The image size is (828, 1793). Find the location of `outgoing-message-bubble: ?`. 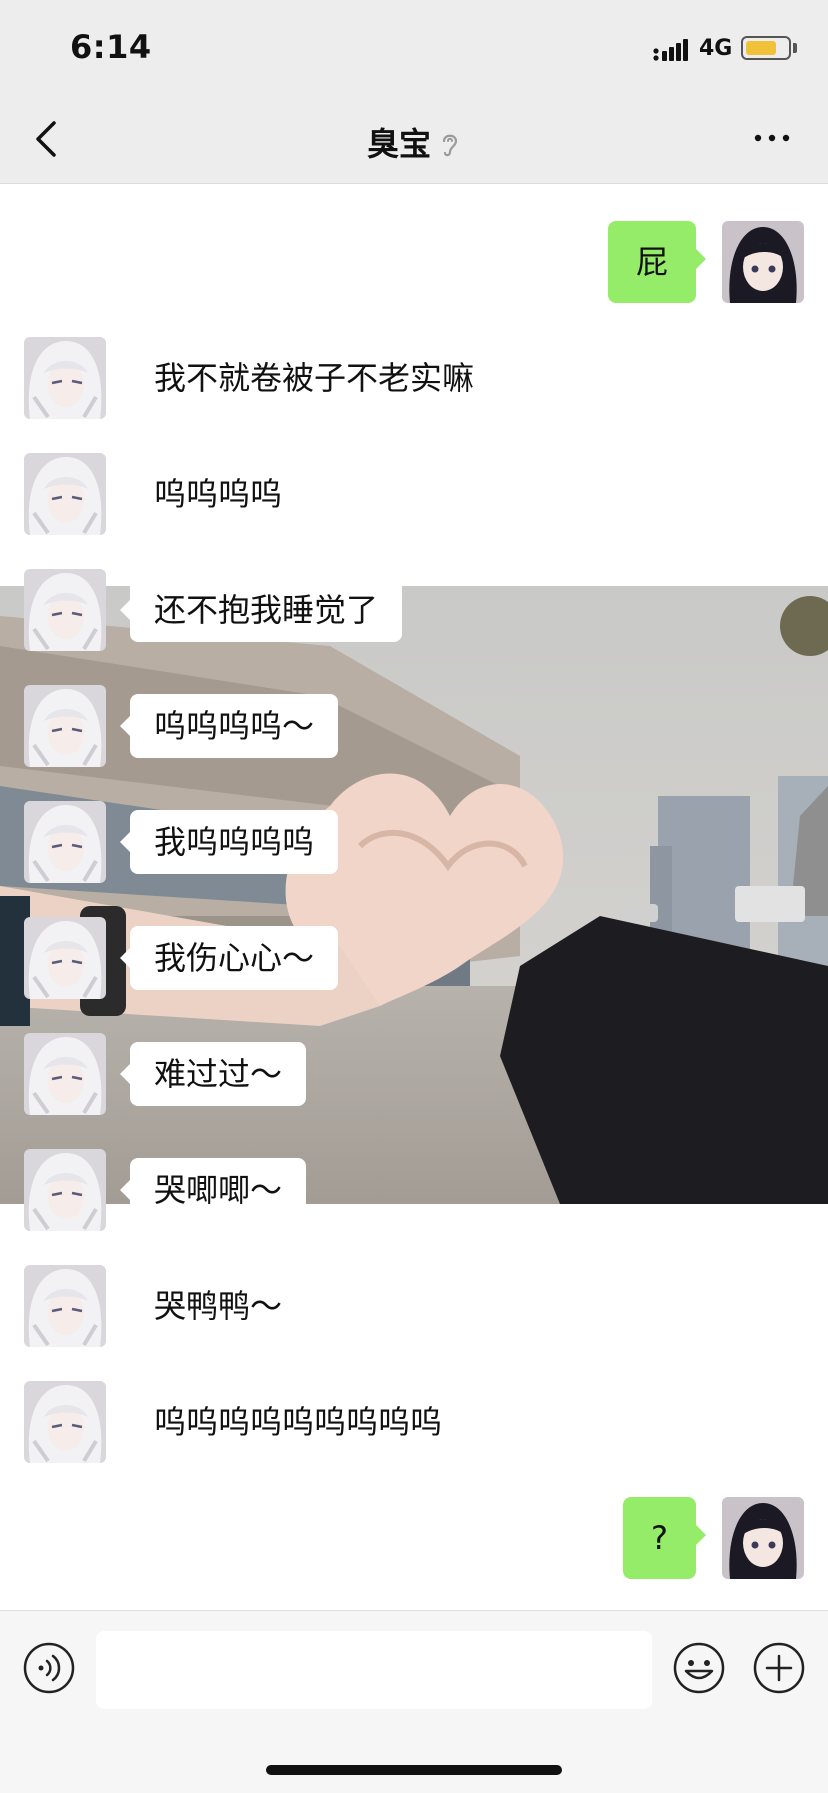

outgoing-message-bubble: ? is located at coordinates (664, 1538).